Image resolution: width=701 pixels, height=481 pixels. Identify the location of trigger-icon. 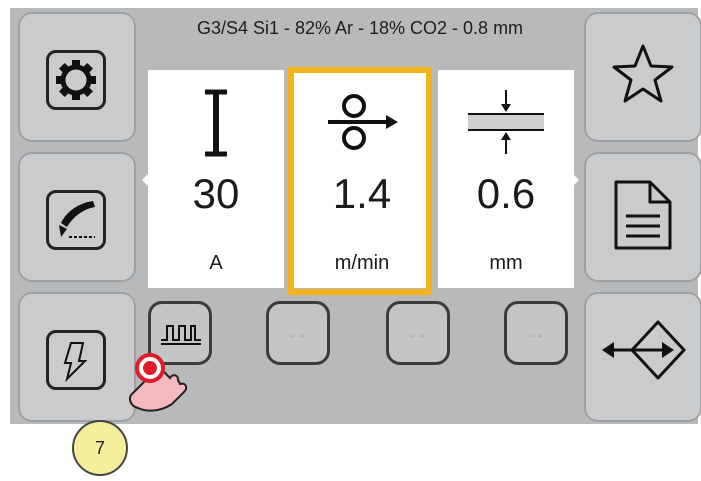
(76, 360).